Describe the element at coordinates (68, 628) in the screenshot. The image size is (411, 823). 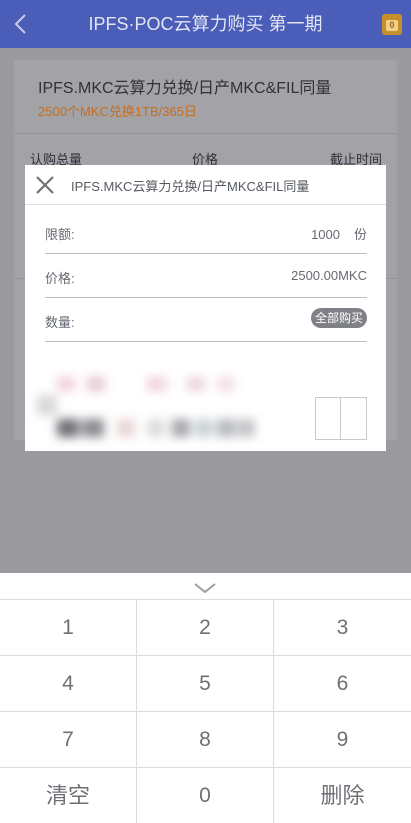
I see `key-1: 1` at that location.